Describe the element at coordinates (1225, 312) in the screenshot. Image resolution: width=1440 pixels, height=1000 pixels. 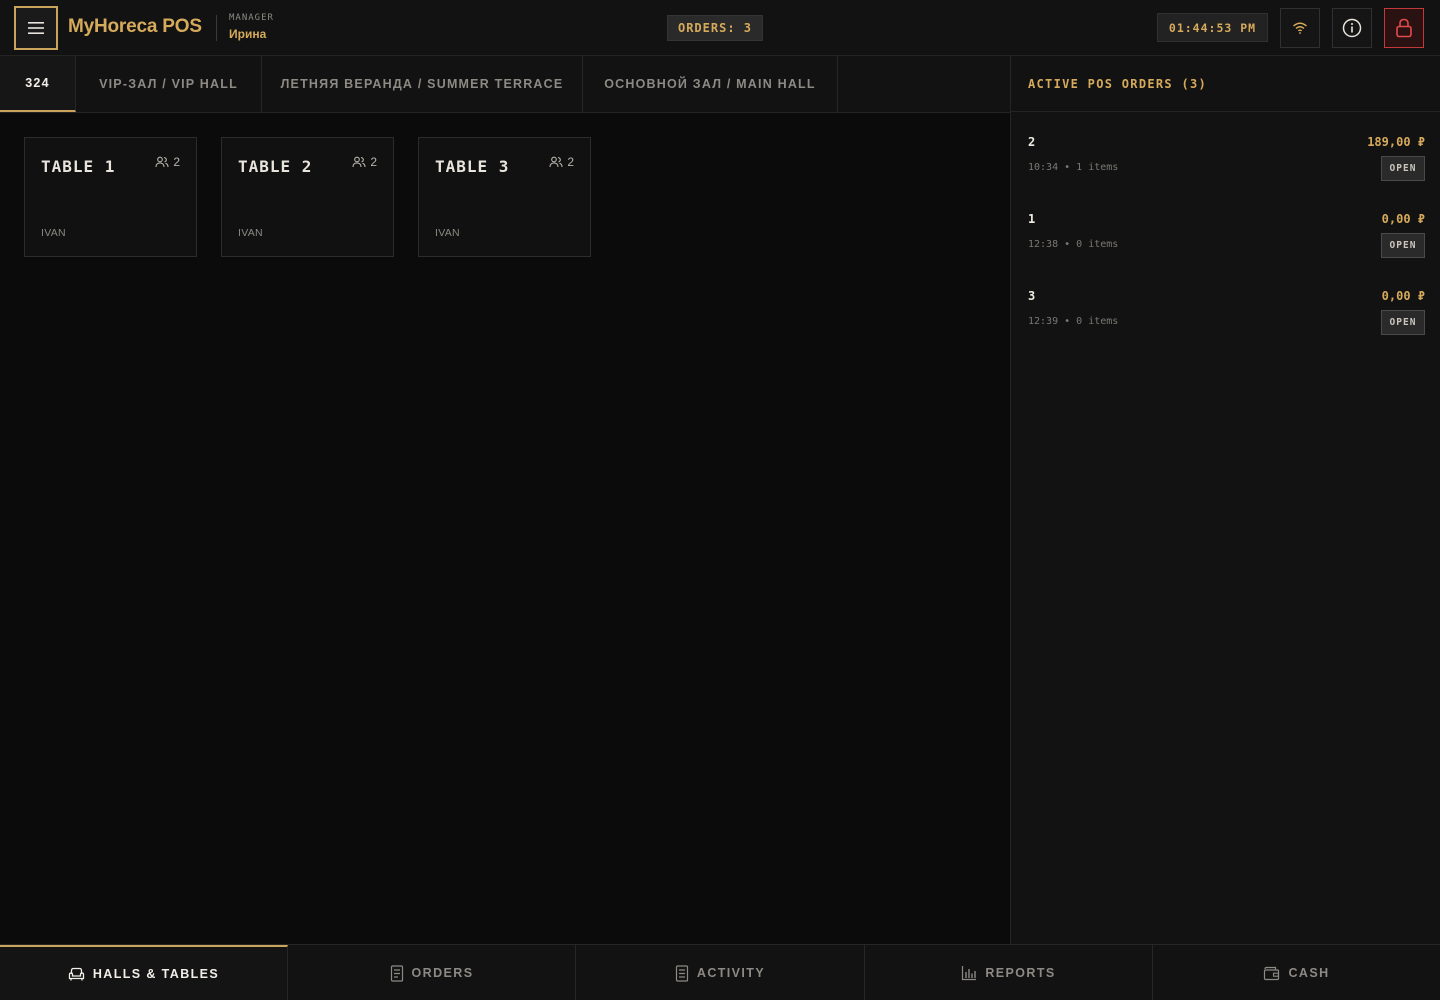
I see `order-item: 3 0,00 ₽ 12:39 • 0 items OPEN` at that location.